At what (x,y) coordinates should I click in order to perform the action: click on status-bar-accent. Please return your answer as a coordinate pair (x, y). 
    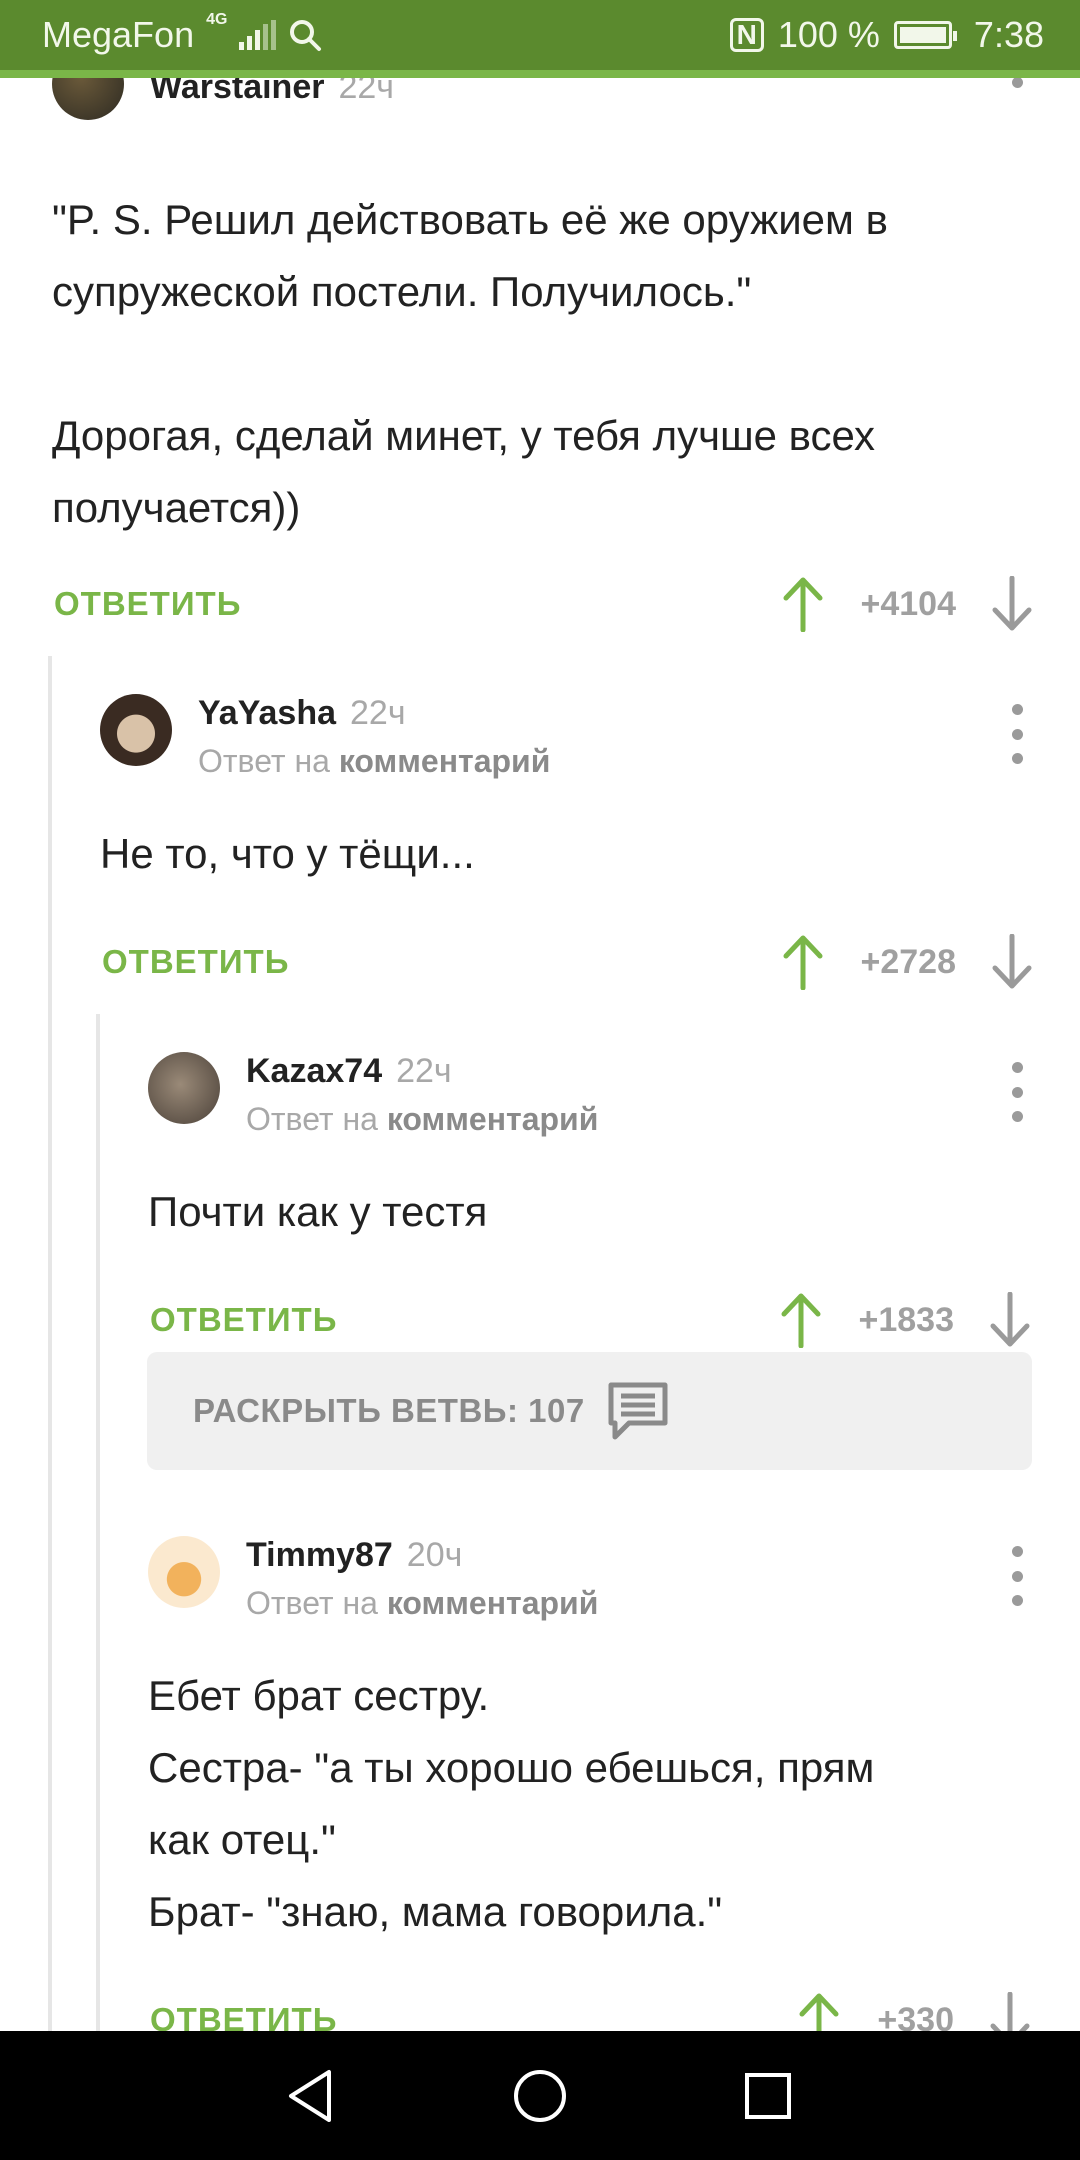
    Looking at the image, I should click on (540, 74).